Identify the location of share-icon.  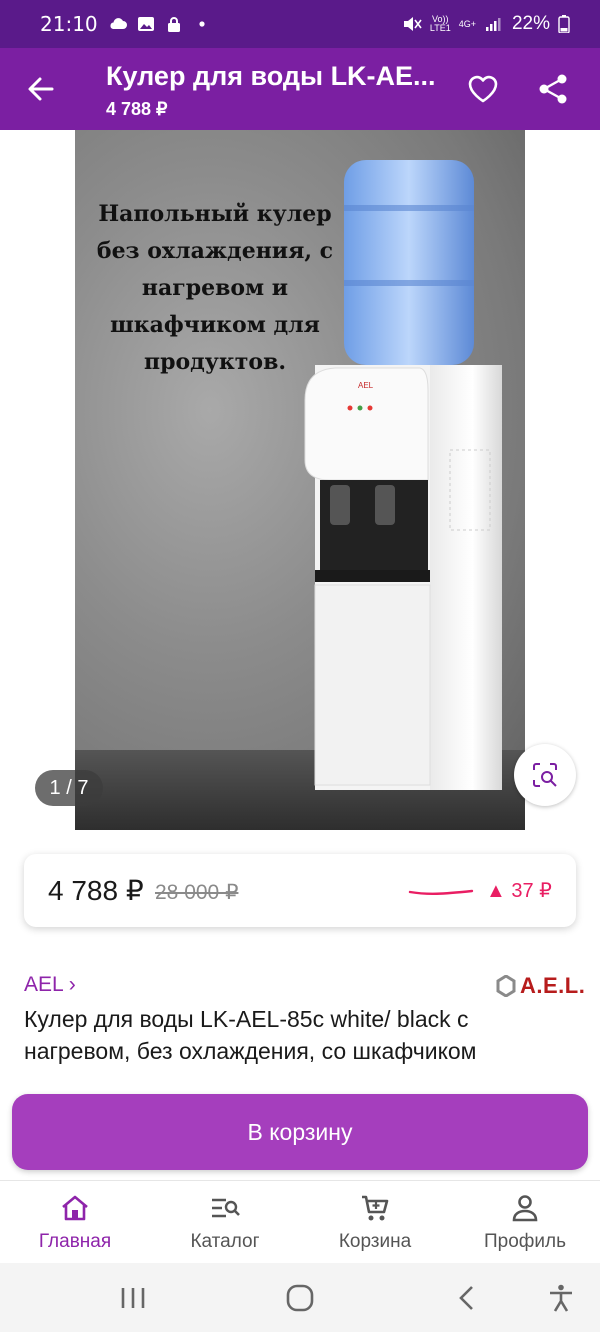
(553, 89).